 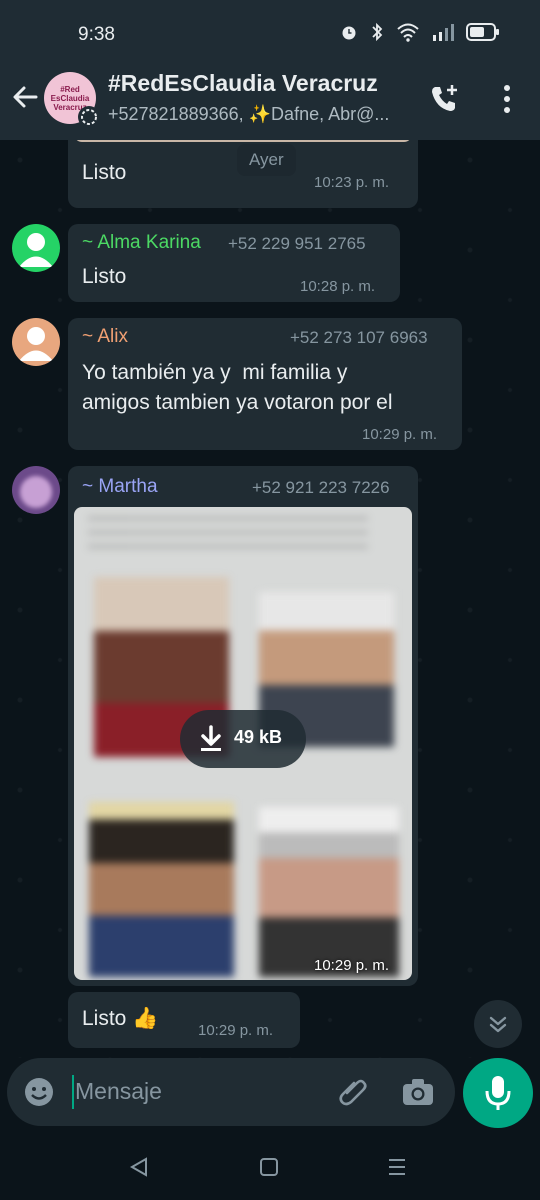 I want to click on wifi-icon, so click(x=408, y=32).